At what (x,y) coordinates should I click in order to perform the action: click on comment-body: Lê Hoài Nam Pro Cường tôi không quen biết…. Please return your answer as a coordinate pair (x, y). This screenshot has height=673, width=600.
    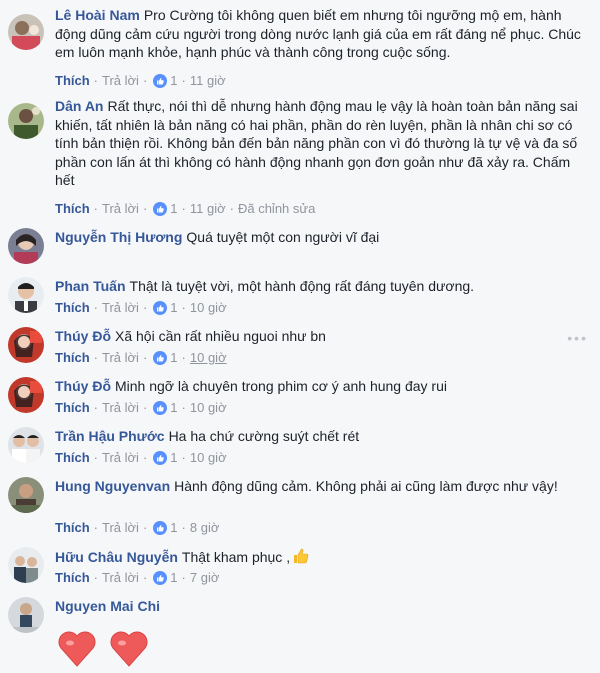
    Looking at the image, I should click on (323, 34).